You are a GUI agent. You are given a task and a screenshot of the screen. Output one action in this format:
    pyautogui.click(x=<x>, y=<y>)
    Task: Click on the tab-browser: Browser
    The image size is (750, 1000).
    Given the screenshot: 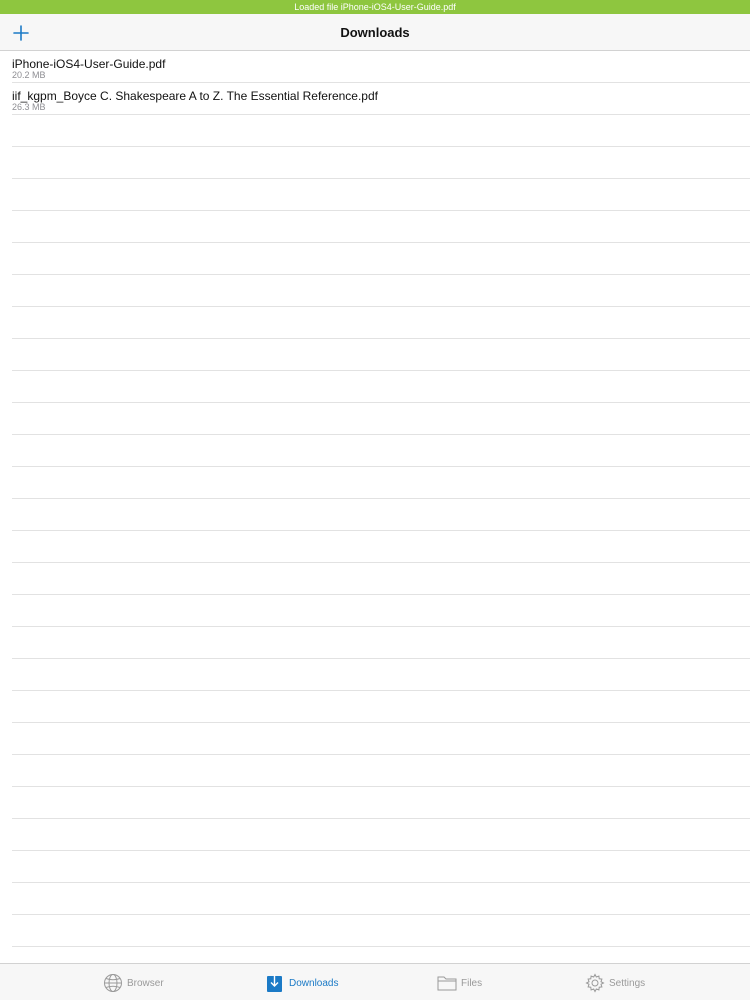 What is the action you would take?
    pyautogui.click(x=133, y=983)
    